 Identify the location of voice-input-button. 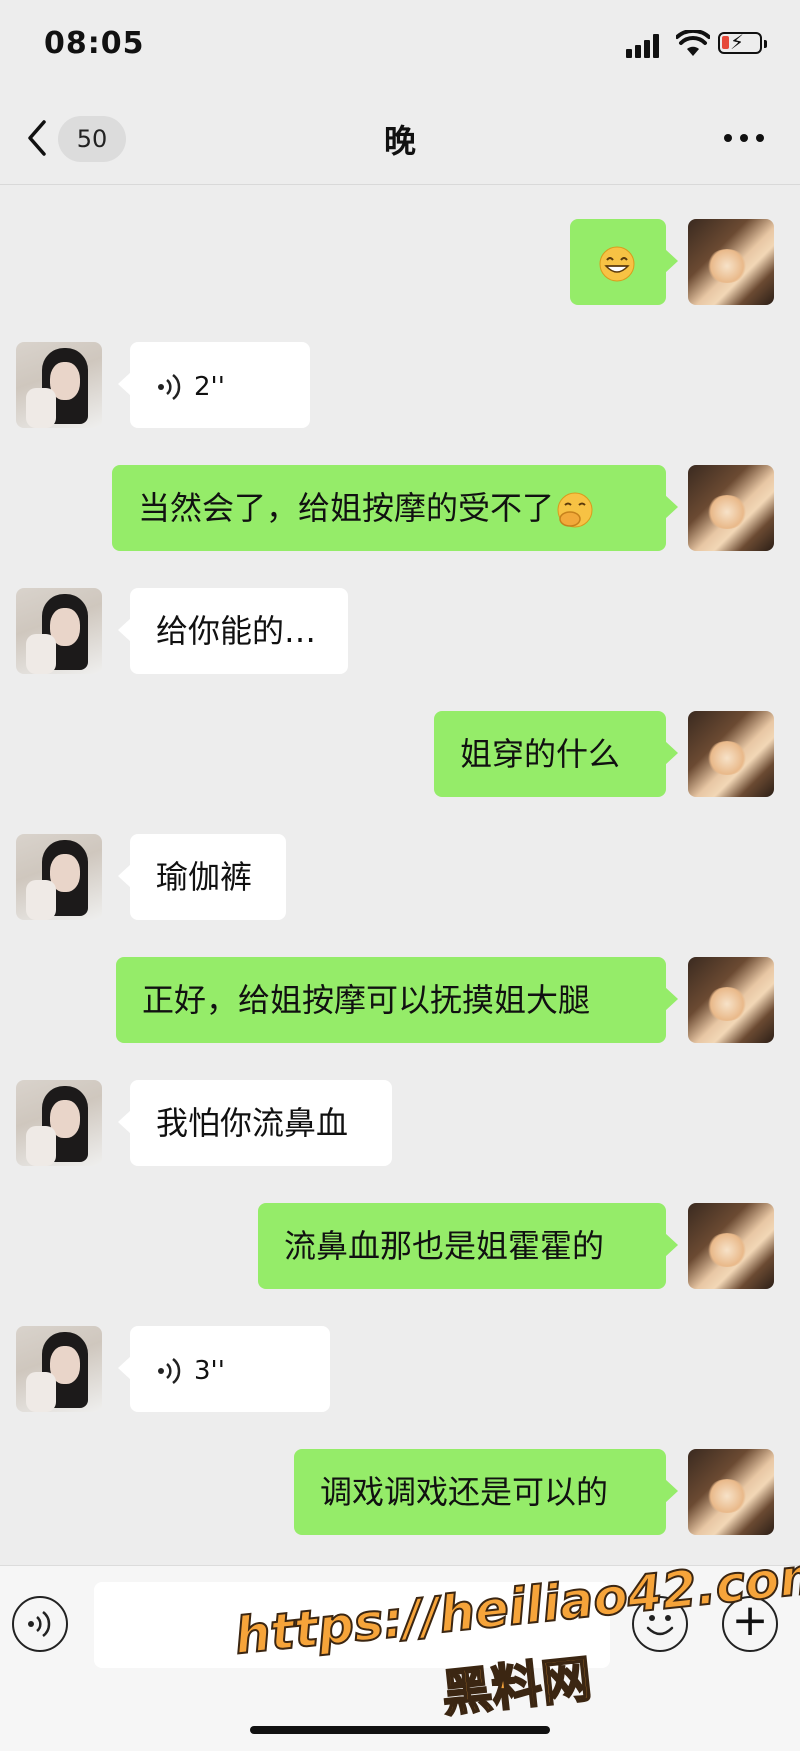
(40, 1624).